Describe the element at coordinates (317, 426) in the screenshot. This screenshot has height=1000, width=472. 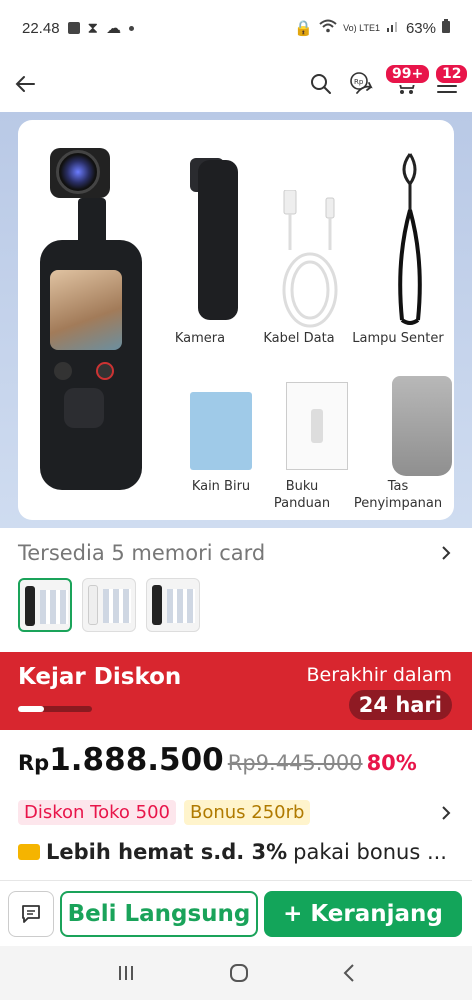
I see `manual-image` at that location.